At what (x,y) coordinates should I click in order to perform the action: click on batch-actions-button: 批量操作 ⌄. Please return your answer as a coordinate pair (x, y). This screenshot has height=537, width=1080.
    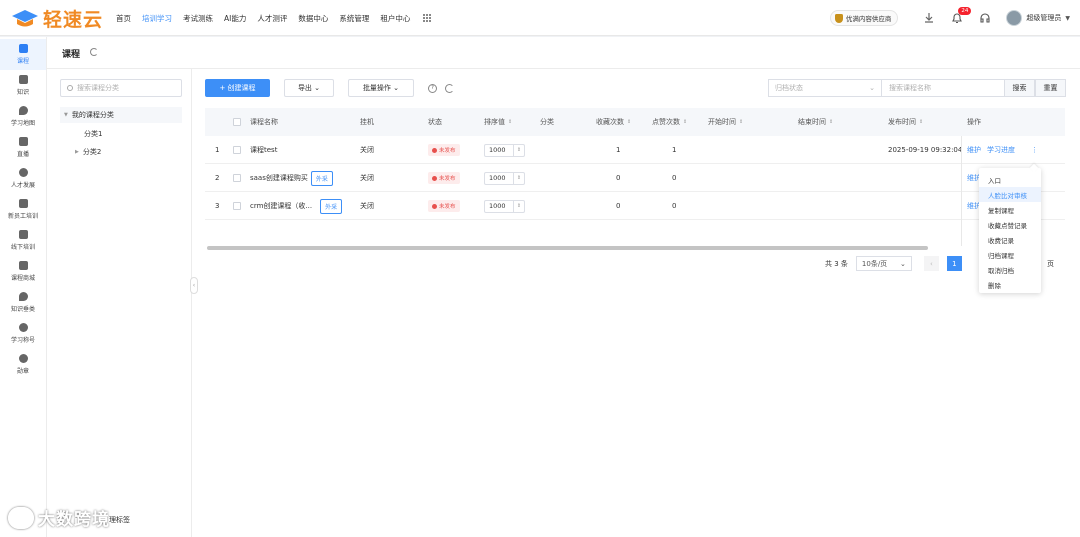
    Looking at the image, I should click on (381, 88).